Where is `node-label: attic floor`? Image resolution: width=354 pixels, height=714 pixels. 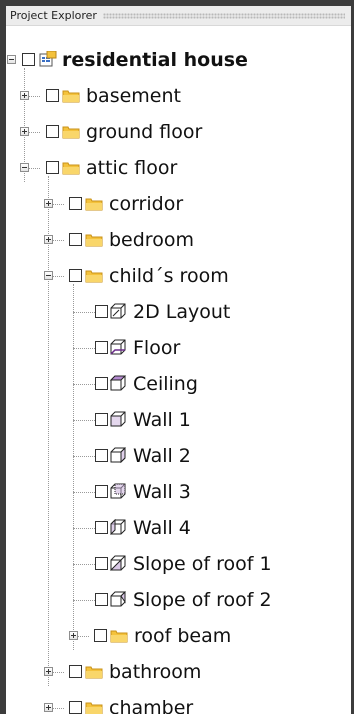 node-label: attic floor is located at coordinates (132, 168).